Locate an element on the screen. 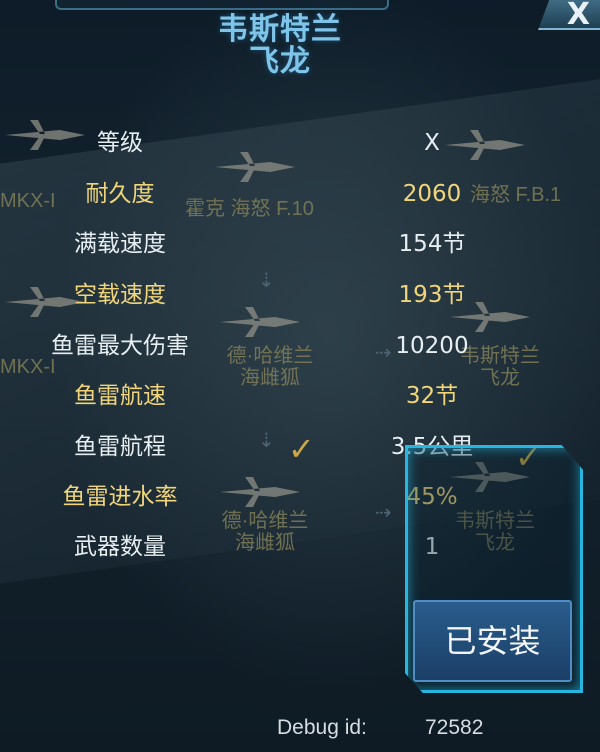 The image size is (600, 752). close-icon: X is located at coordinates (578, 16).